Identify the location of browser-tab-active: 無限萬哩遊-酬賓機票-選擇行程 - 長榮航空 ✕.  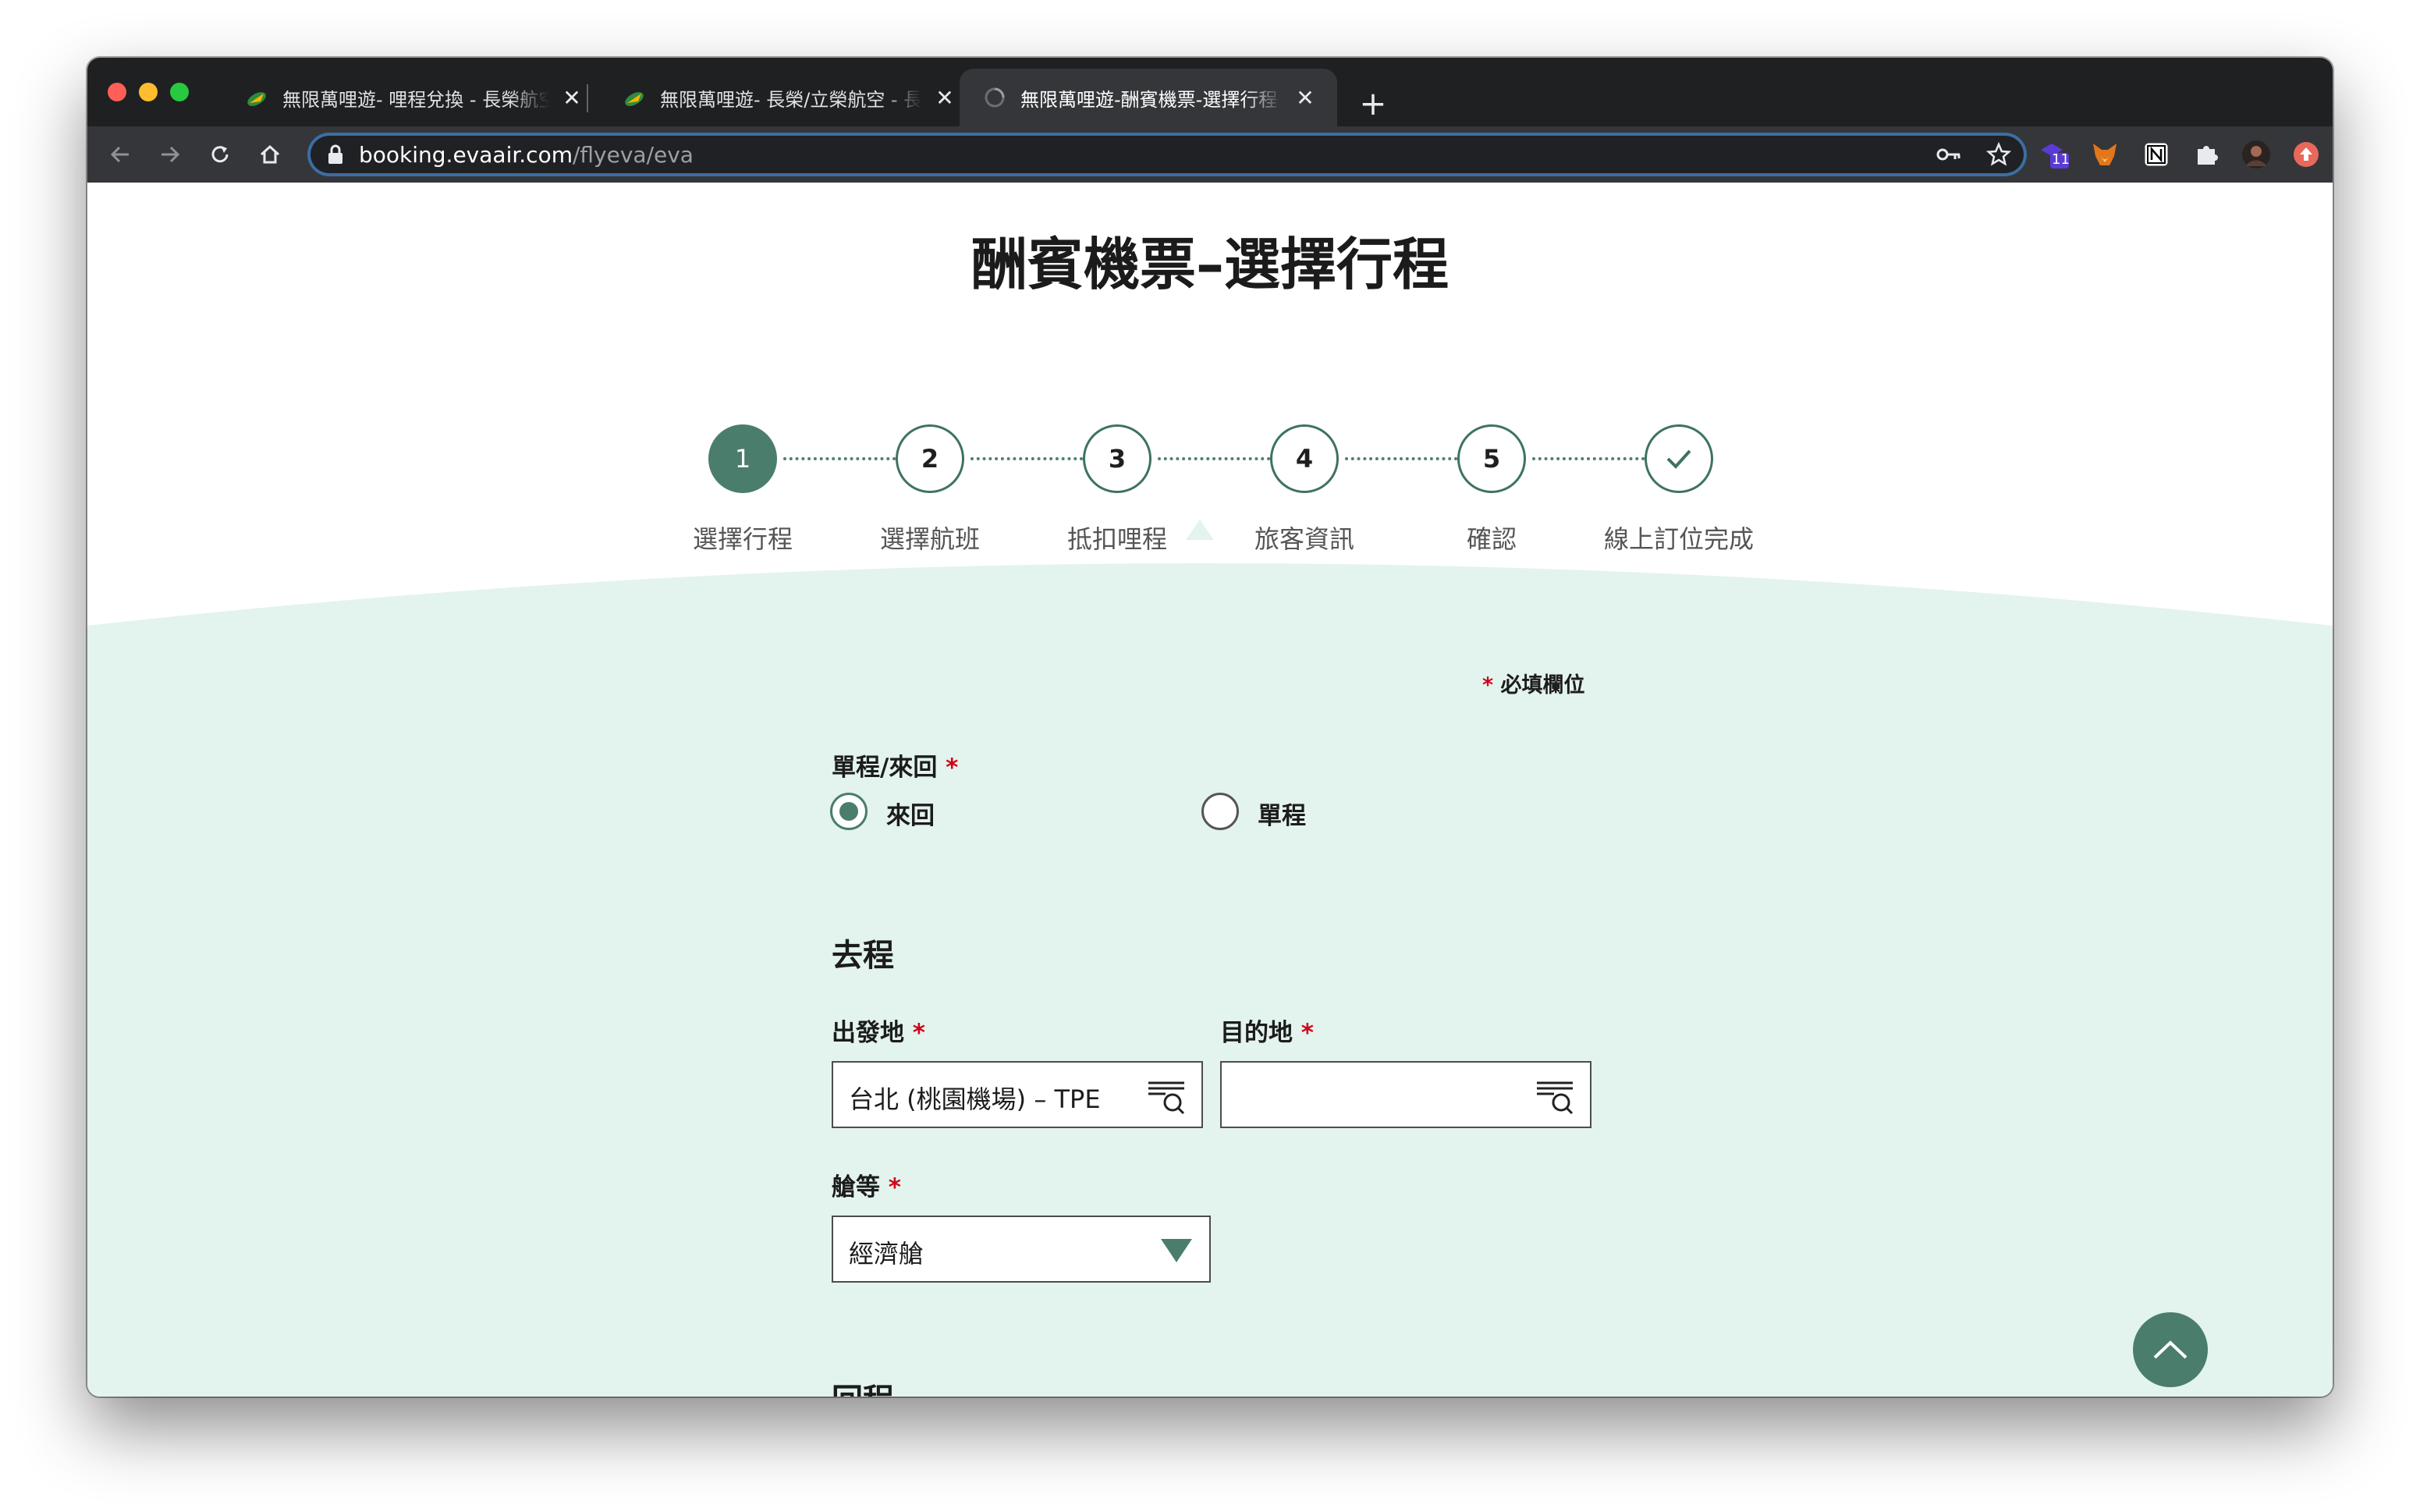
(1148, 98).